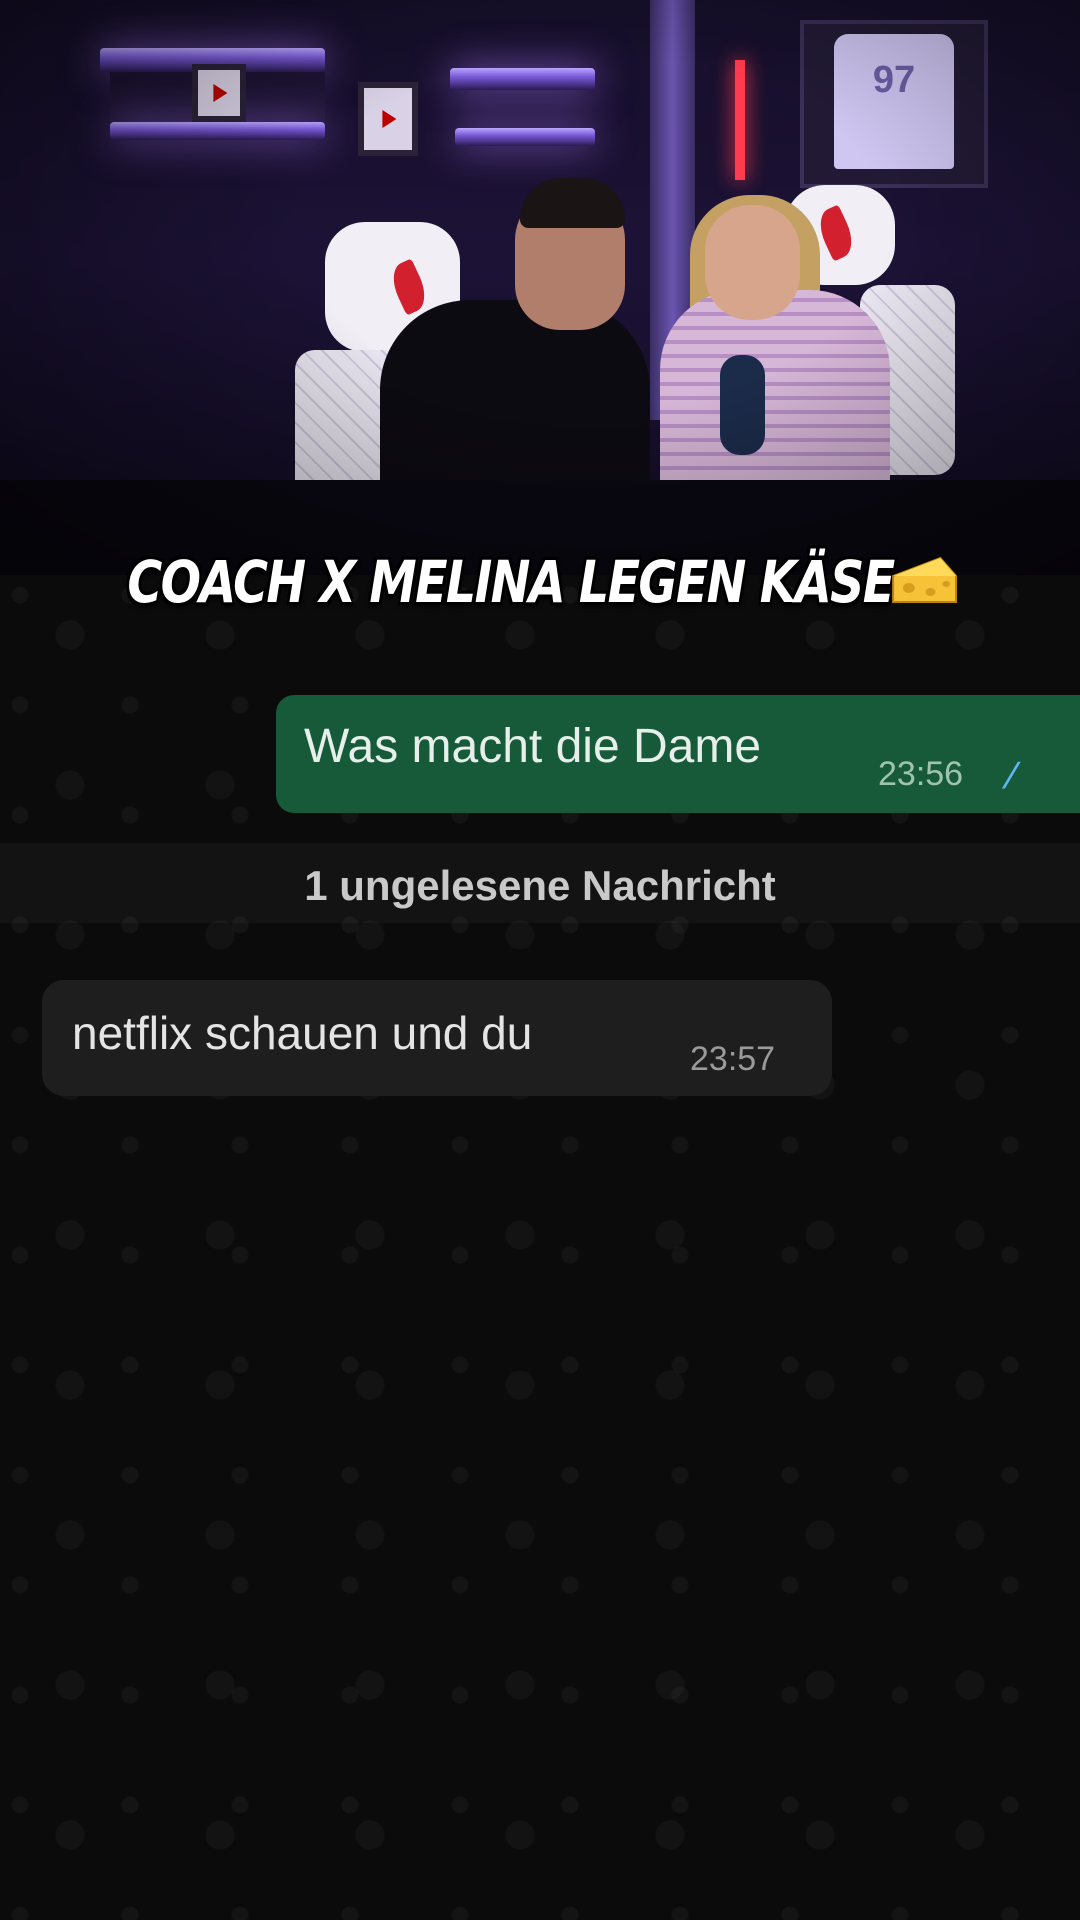  I want to click on video-caption: COACH X MELINA LEGEN KÄSE, so click(540, 582).